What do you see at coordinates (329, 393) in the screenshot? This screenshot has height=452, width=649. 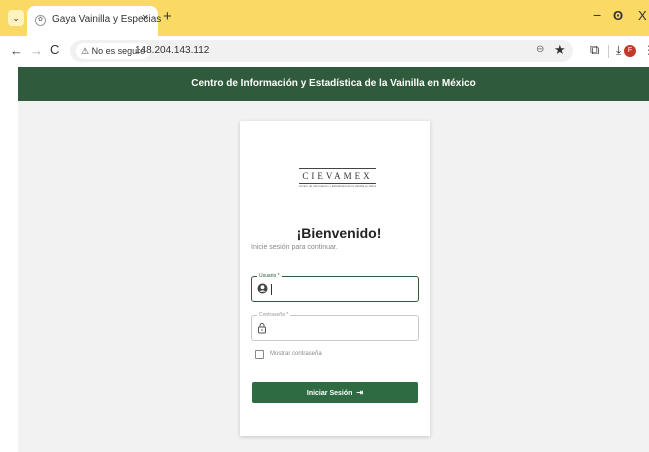 I see `login-button-label: Iniciar Sesión` at bounding box center [329, 393].